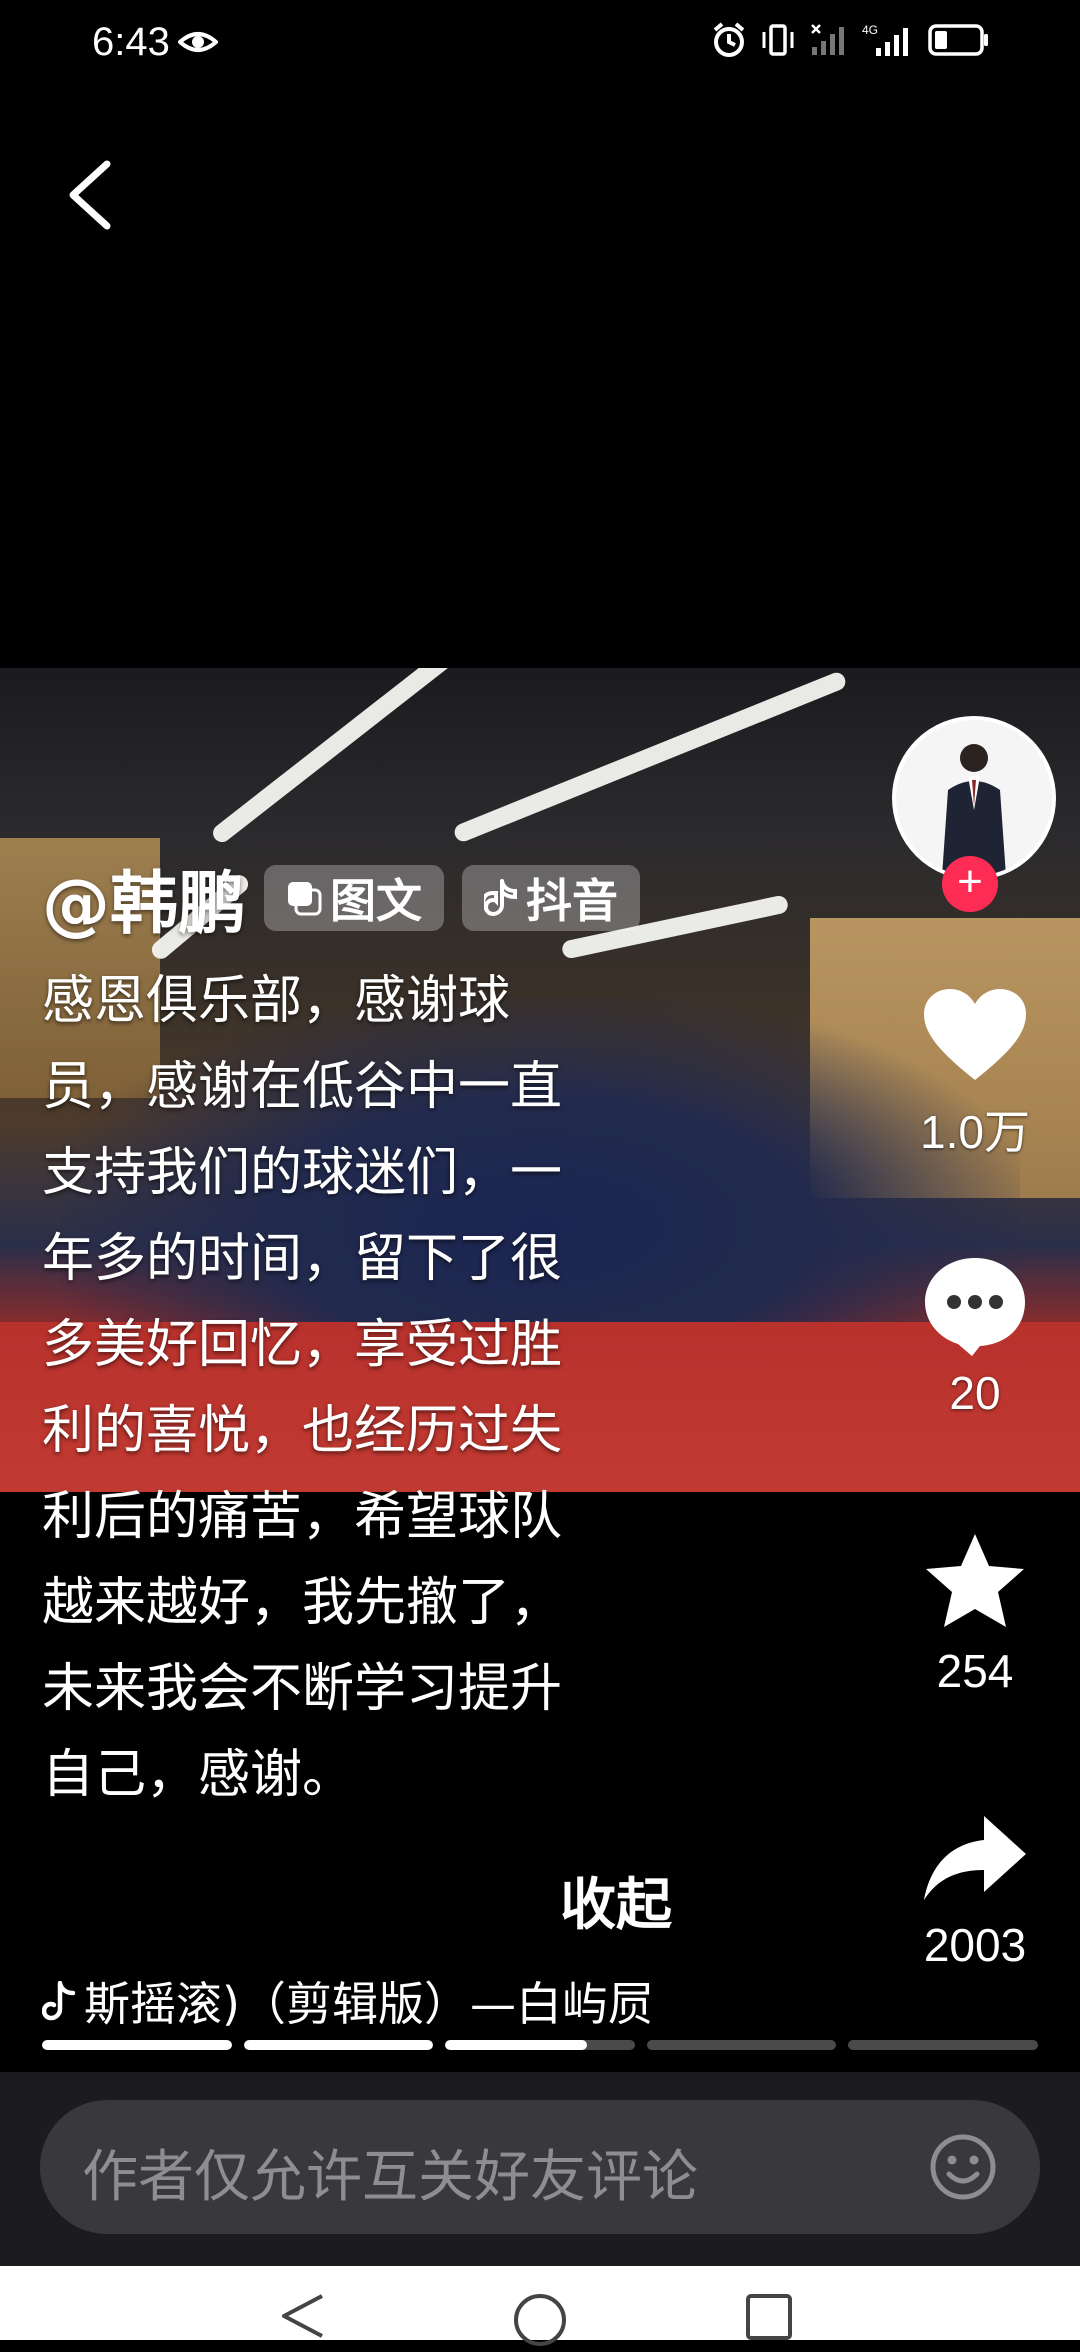  I want to click on star-icon, so click(975, 1580).